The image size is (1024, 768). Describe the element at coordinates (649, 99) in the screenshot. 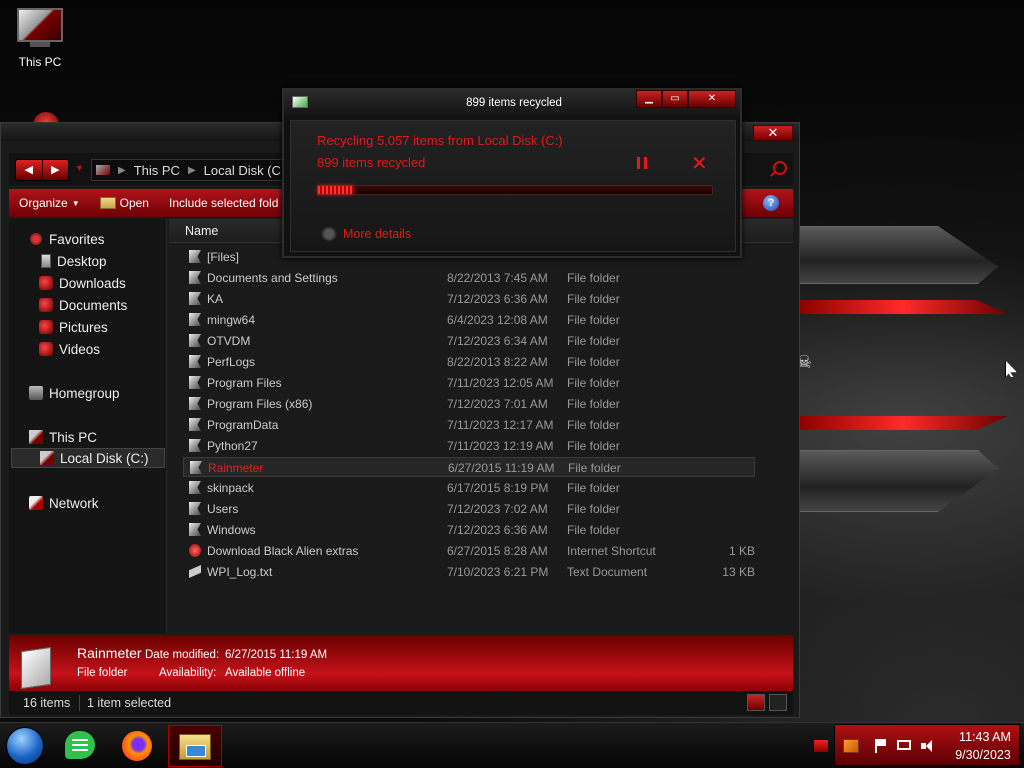

I see `minimize-button: ▁` at that location.